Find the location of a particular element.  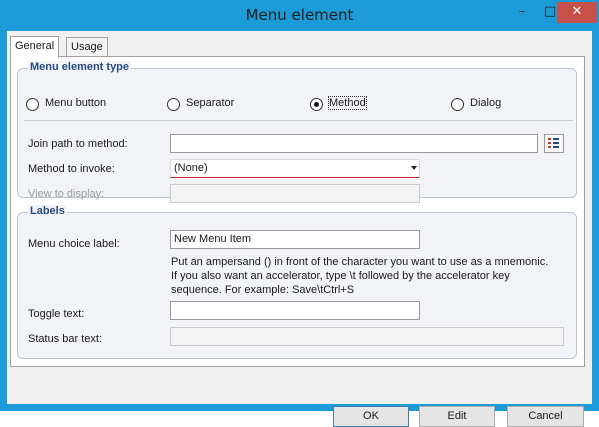

menu-choice-label: Menu choice label: is located at coordinates (74, 244).